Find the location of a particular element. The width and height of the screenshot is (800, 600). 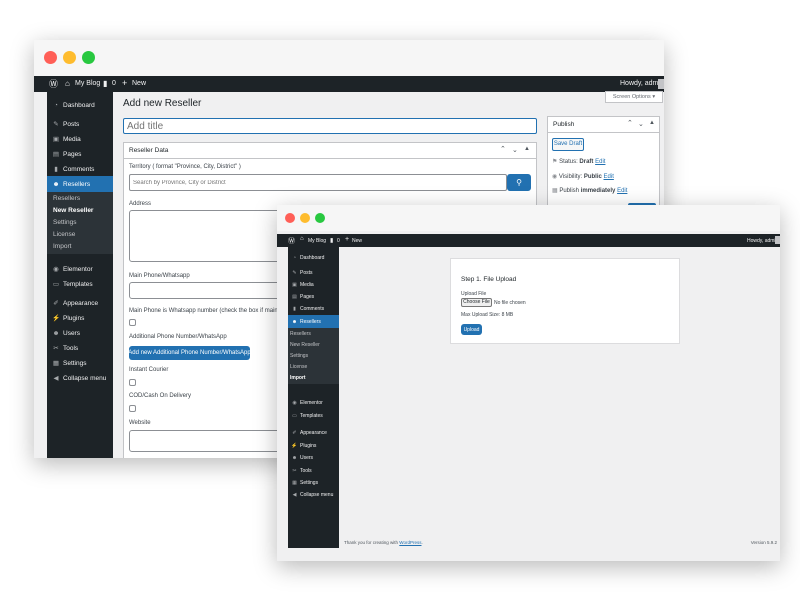

page-title: Add new Reseller is located at coordinates (162, 103).